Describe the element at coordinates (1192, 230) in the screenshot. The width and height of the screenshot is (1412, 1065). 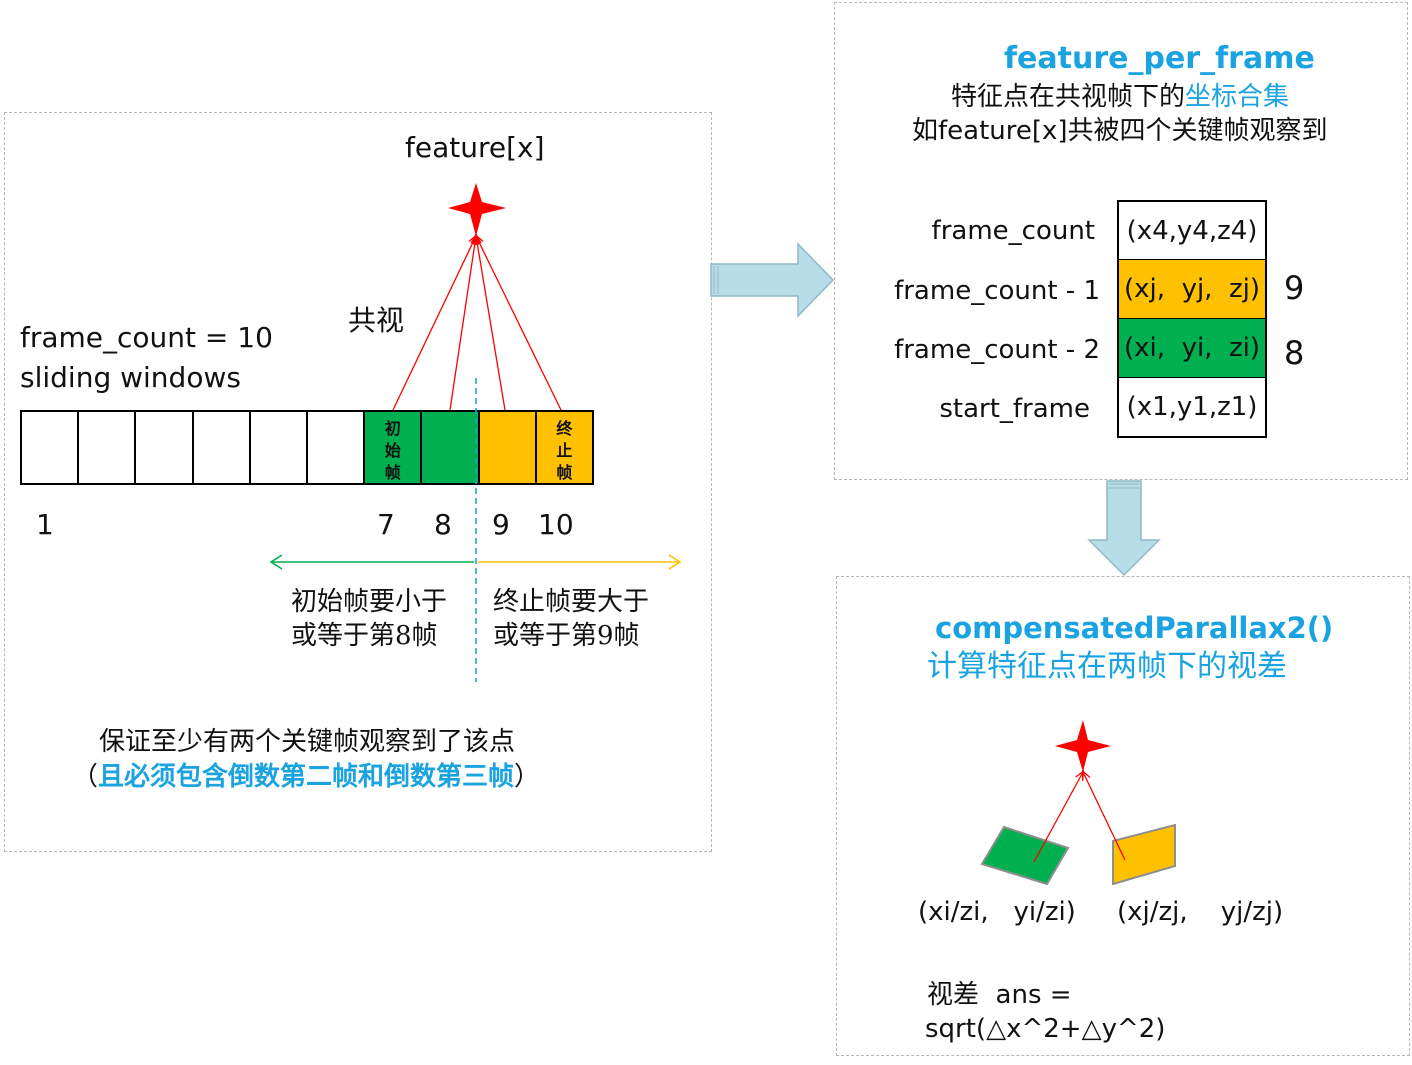
I see `table-row-value: (x4,y4,z4)` at that location.